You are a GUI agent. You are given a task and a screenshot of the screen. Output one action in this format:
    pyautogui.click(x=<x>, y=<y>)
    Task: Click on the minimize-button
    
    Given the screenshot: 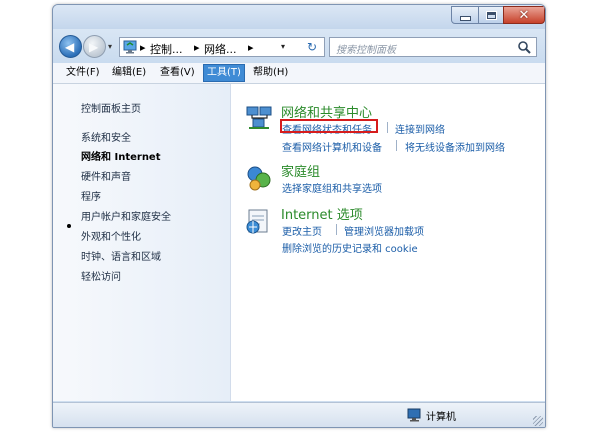 What is the action you would take?
    pyautogui.click(x=465, y=15)
    